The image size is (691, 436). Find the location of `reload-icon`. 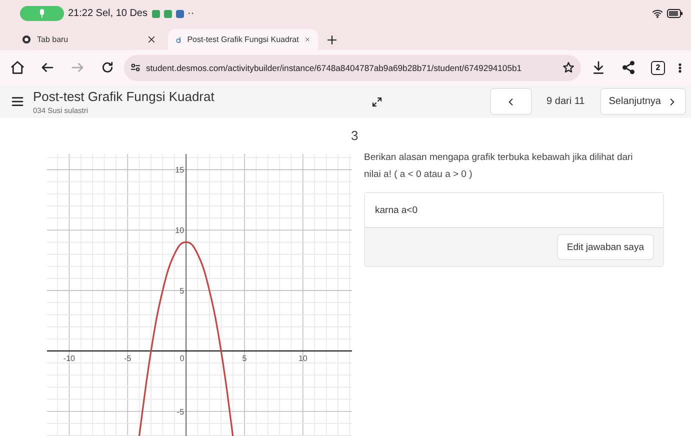

reload-icon is located at coordinates (107, 67).